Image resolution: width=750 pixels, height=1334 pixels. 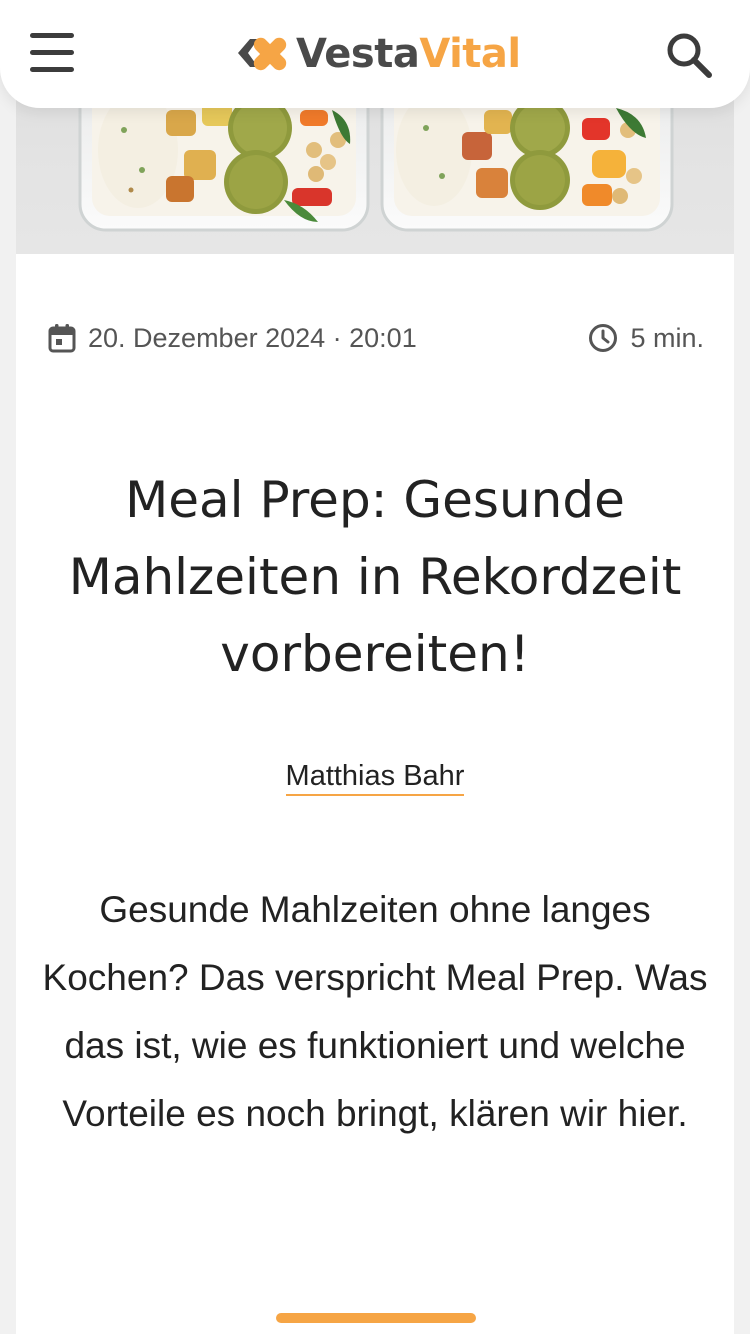 I want to click on author-byline: Matthias Bahr, so click(x=375, y=778).